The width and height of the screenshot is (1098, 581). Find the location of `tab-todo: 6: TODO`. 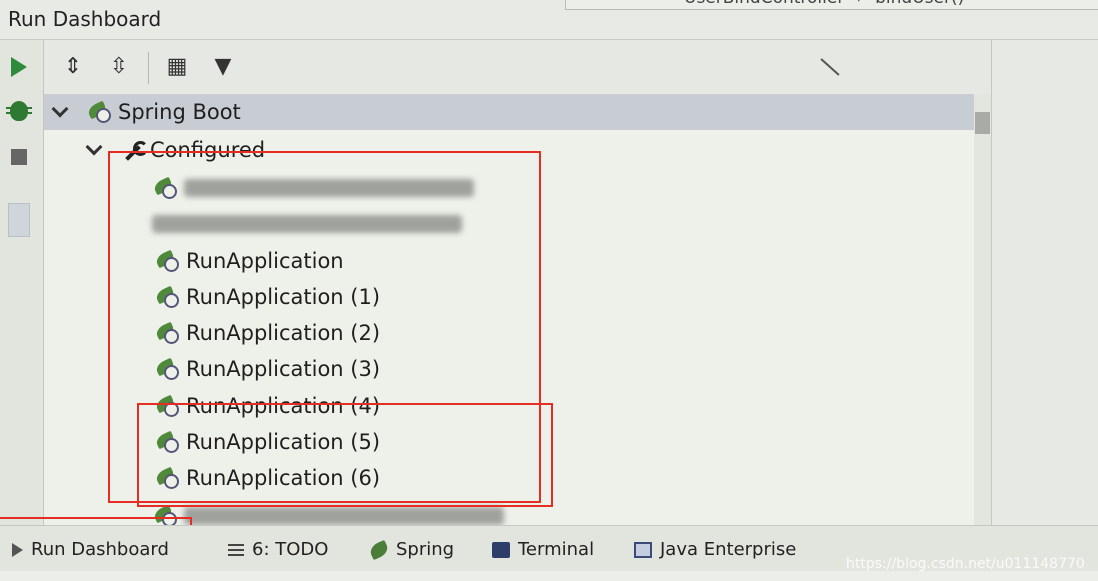

tab-todo: 6: TODO is located at coordinates (278, 549).